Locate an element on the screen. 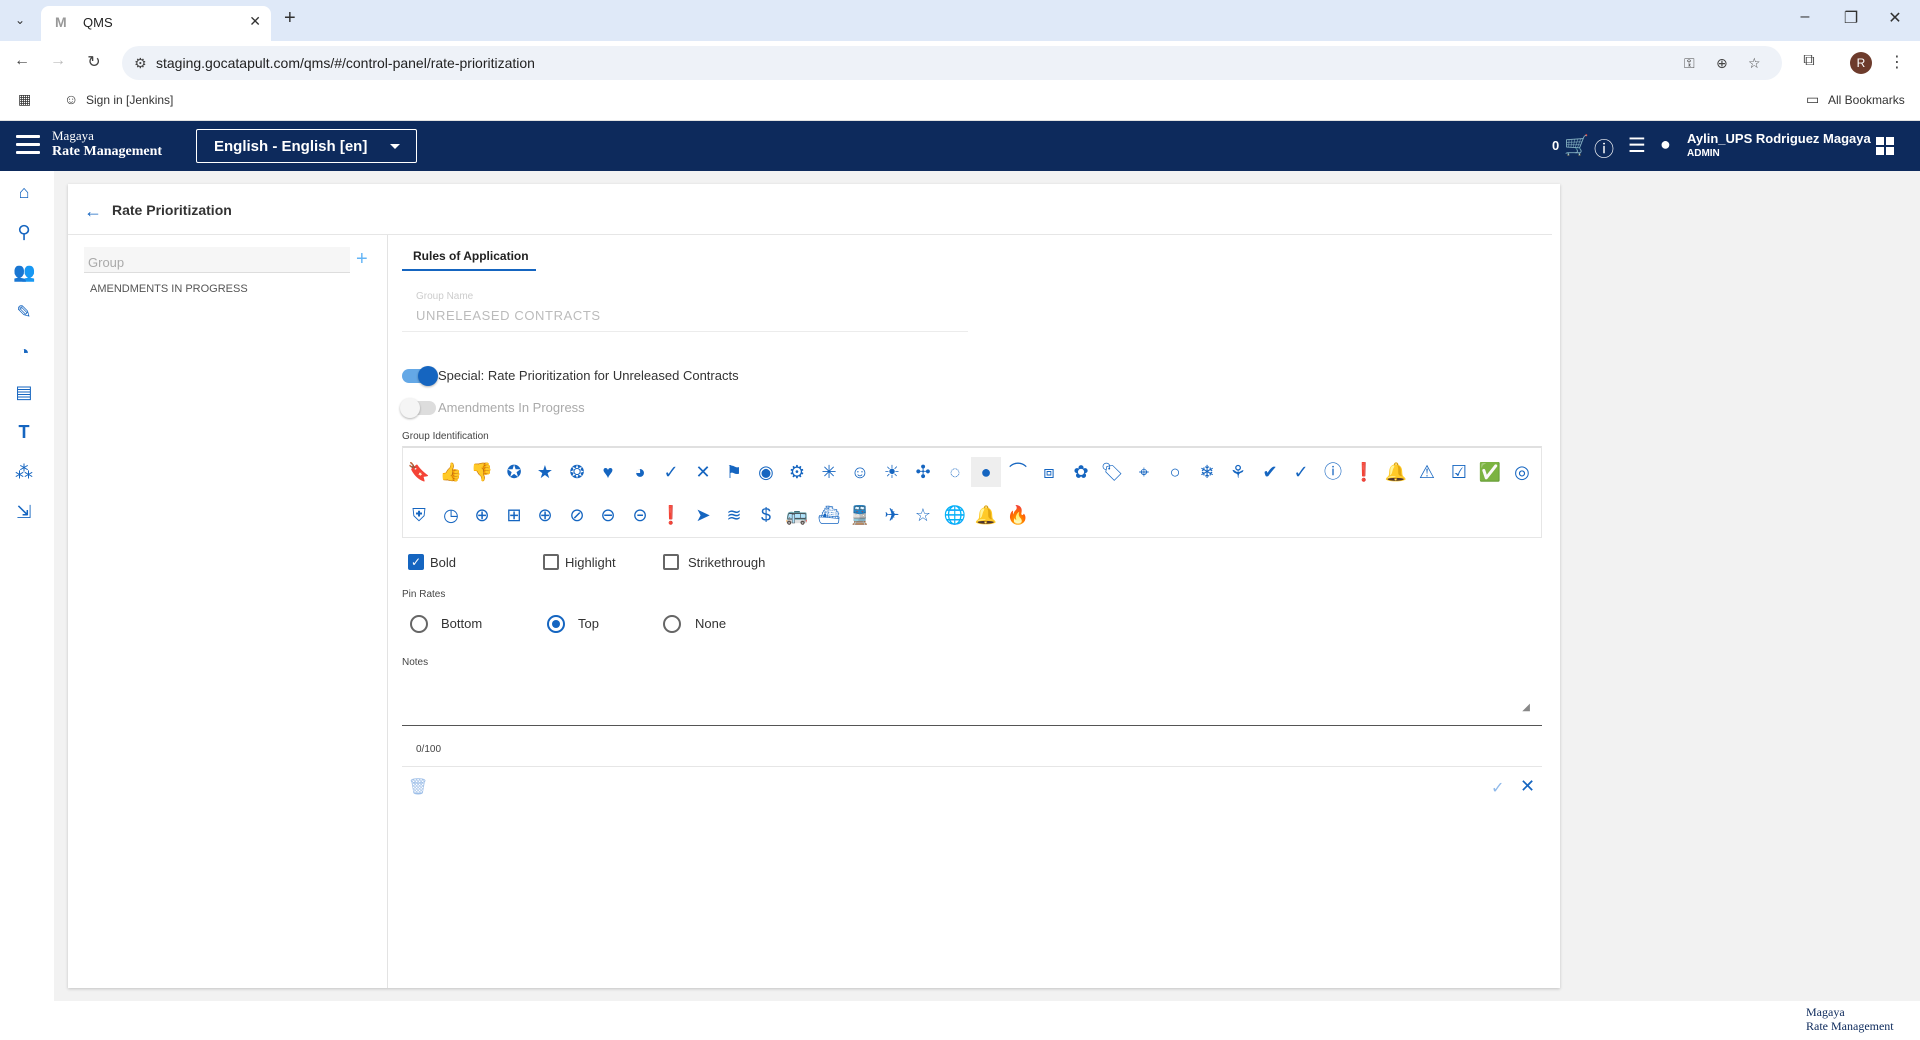 The image size is (1920, 1040). notifications-icon: ☰ is located at coordinates (1637, 145).